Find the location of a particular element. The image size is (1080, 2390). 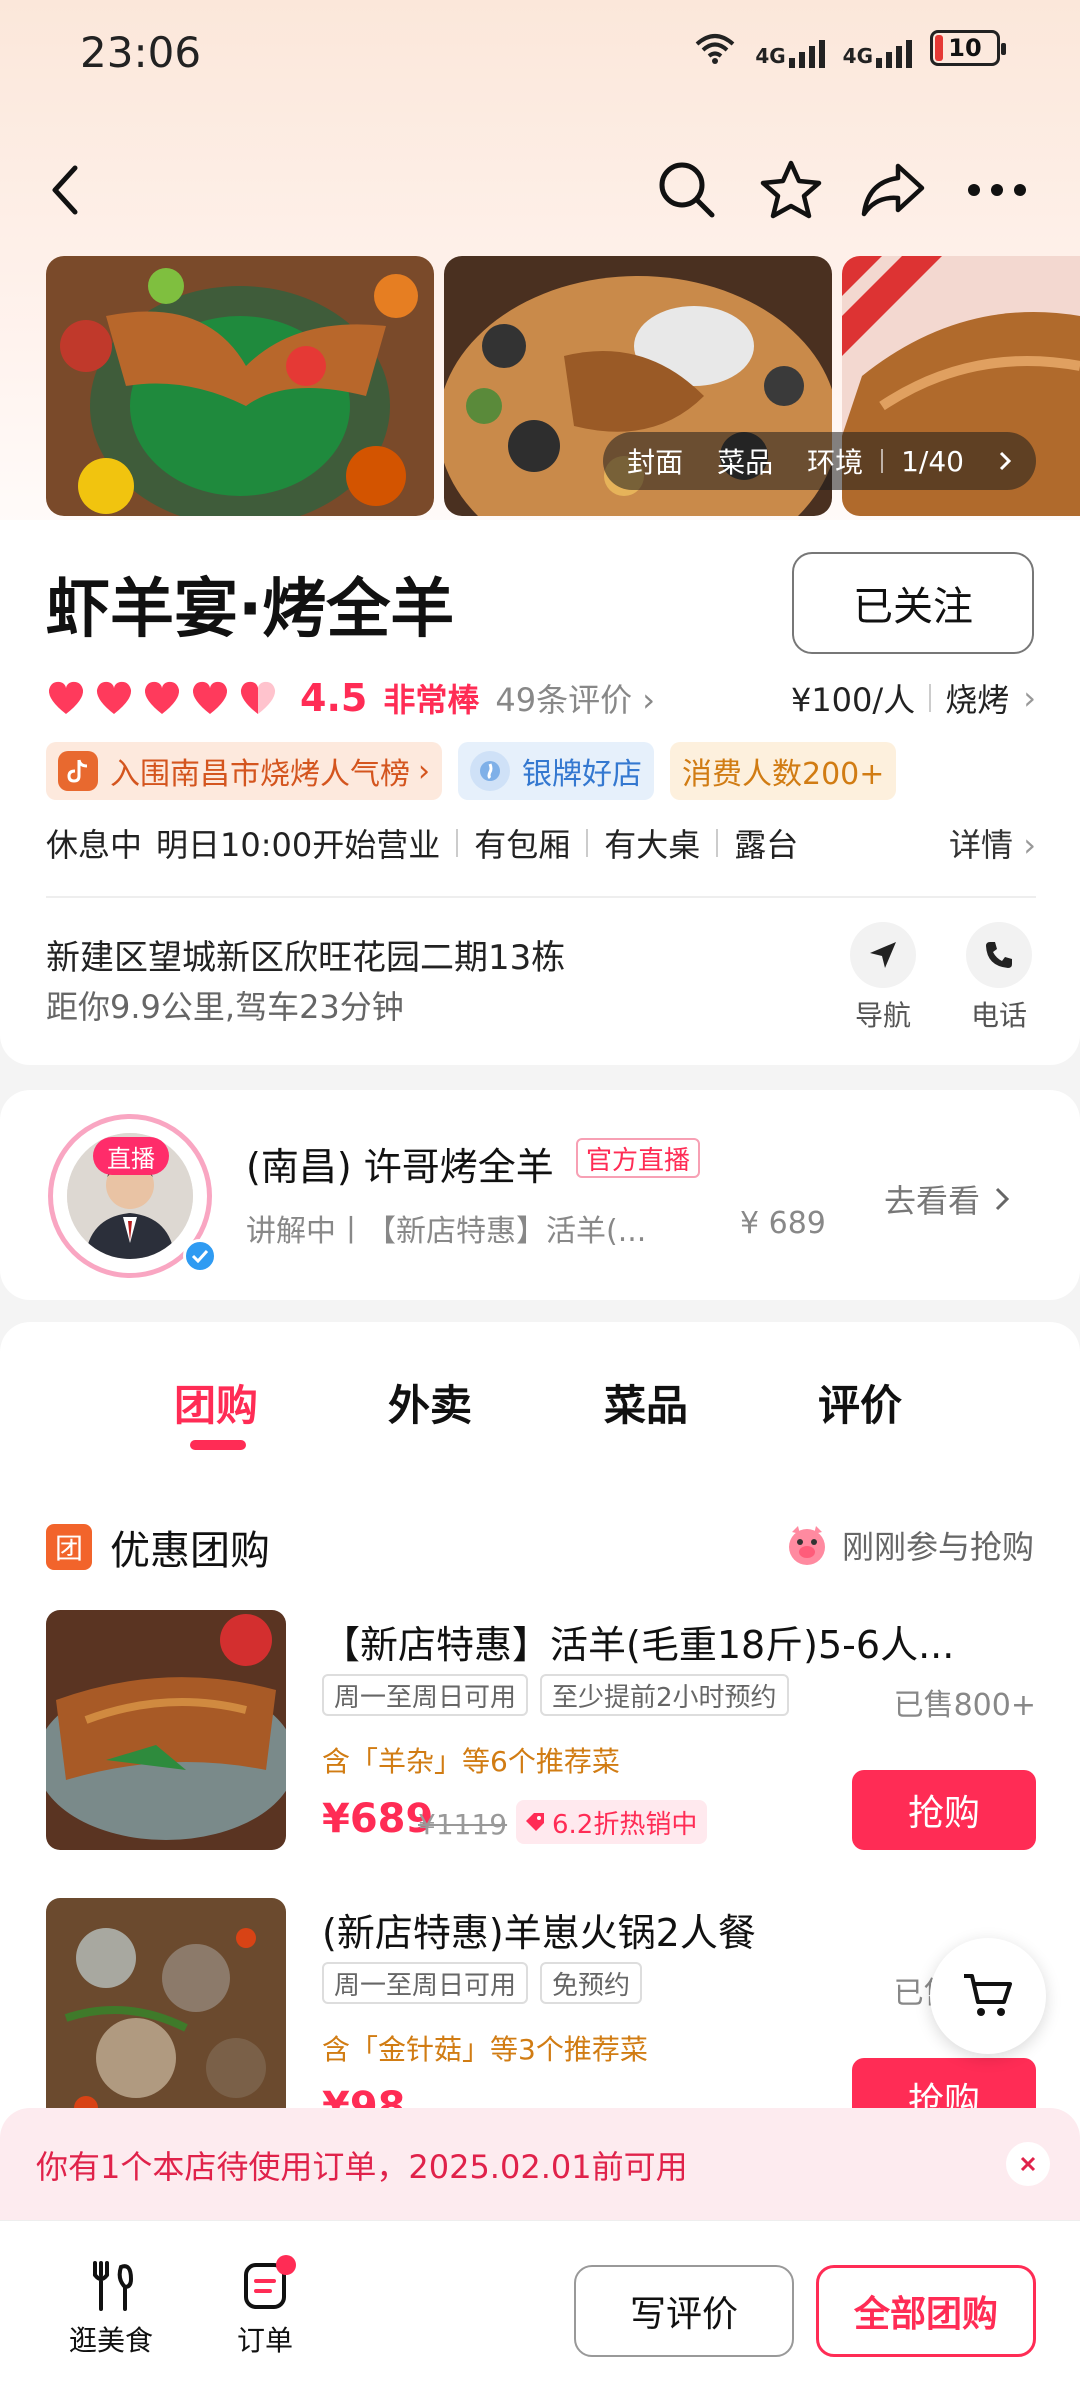

phone-button: 电话 is located at coordinates (999, 978).